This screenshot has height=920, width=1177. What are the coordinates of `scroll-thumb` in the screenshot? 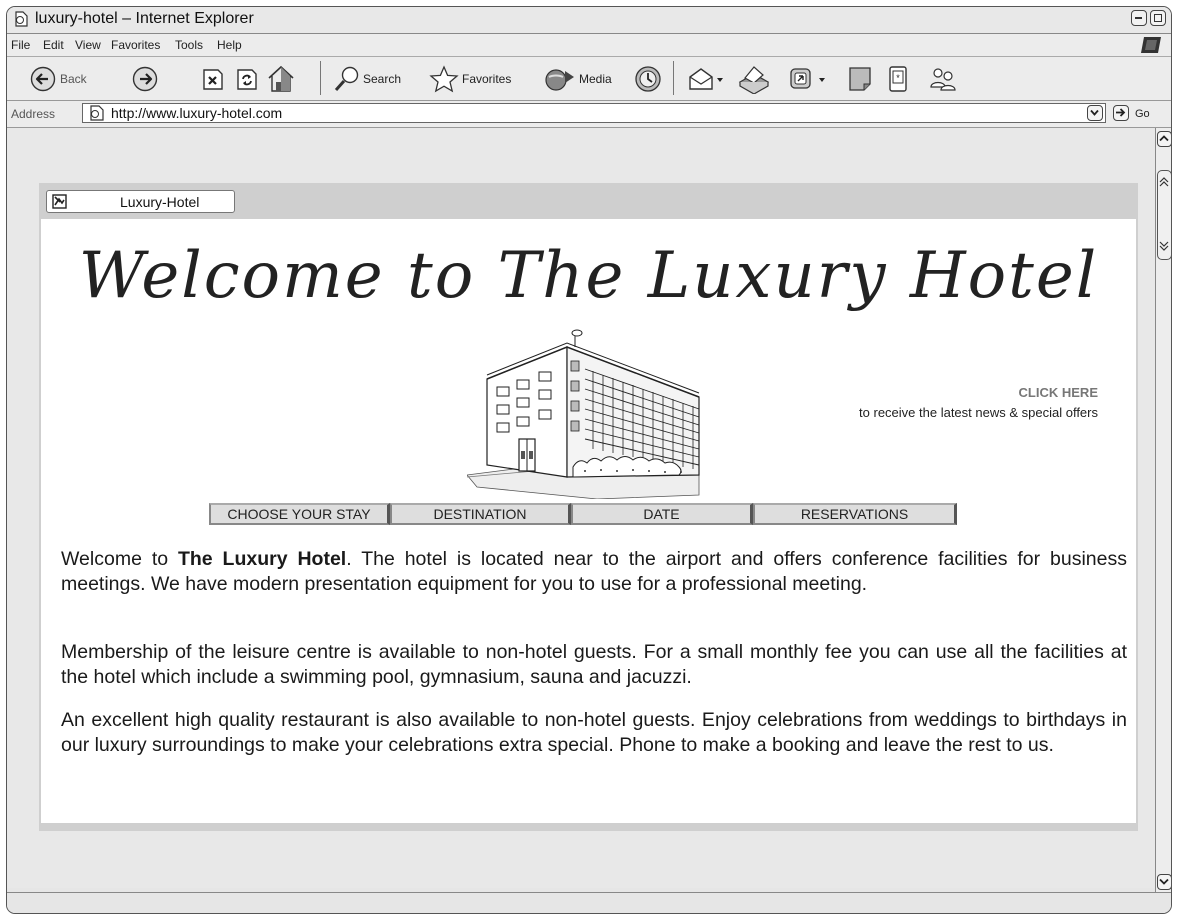 It's located at (1164, 215).